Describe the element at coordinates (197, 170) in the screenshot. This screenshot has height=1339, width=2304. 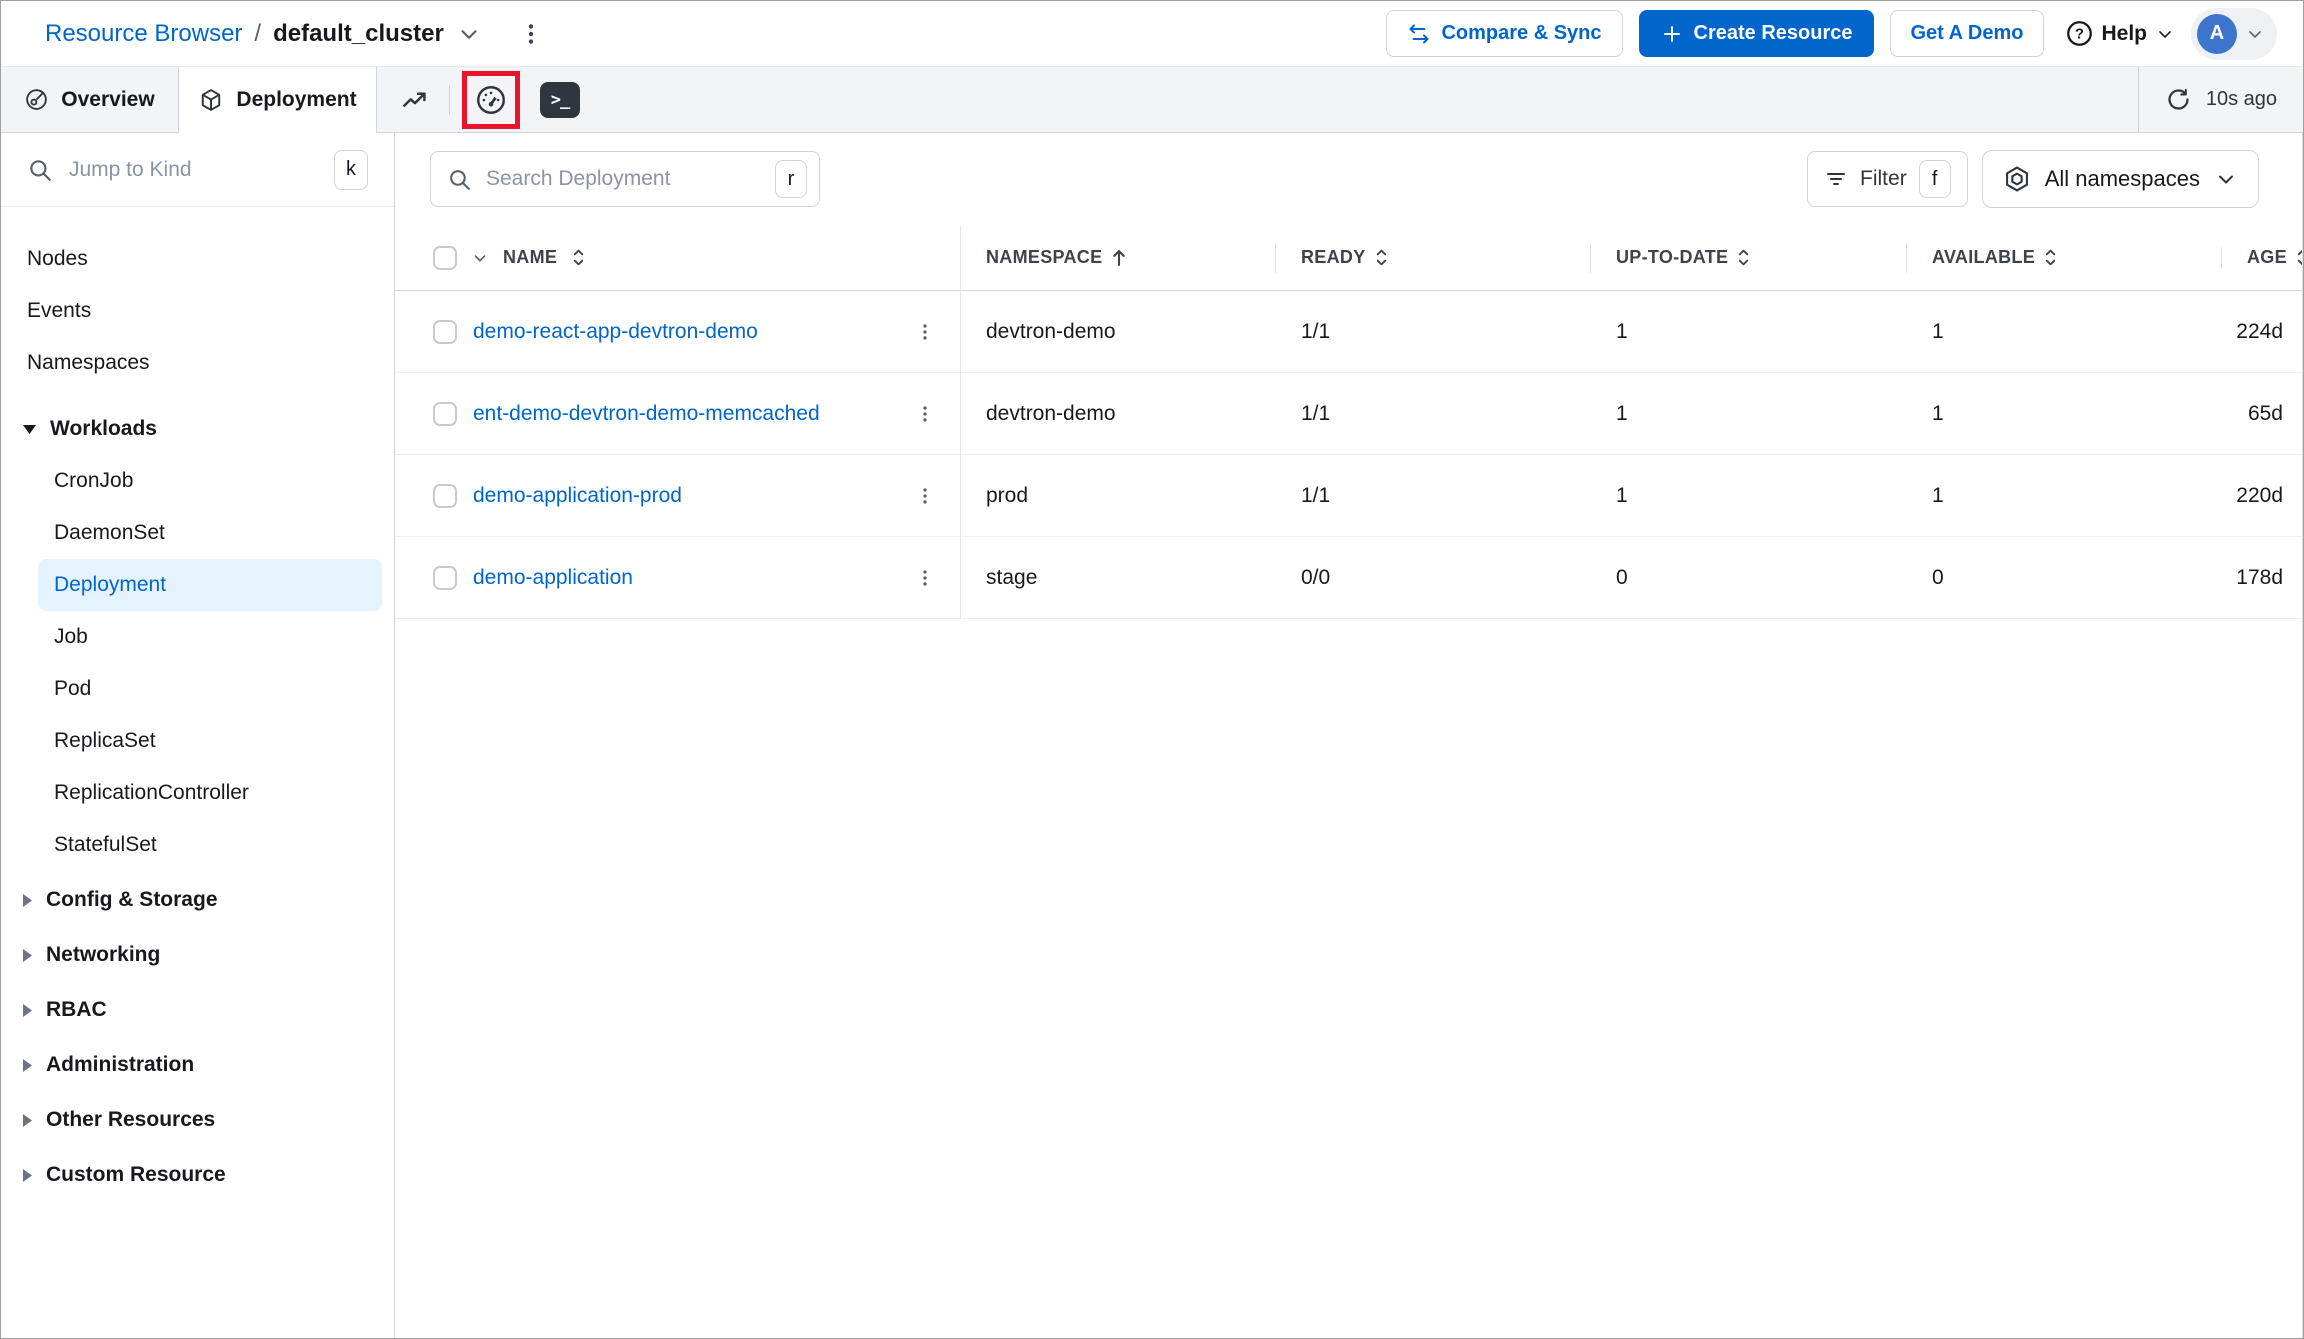
I see `jump-to-kind-input: Jump to Kind k` at that location.